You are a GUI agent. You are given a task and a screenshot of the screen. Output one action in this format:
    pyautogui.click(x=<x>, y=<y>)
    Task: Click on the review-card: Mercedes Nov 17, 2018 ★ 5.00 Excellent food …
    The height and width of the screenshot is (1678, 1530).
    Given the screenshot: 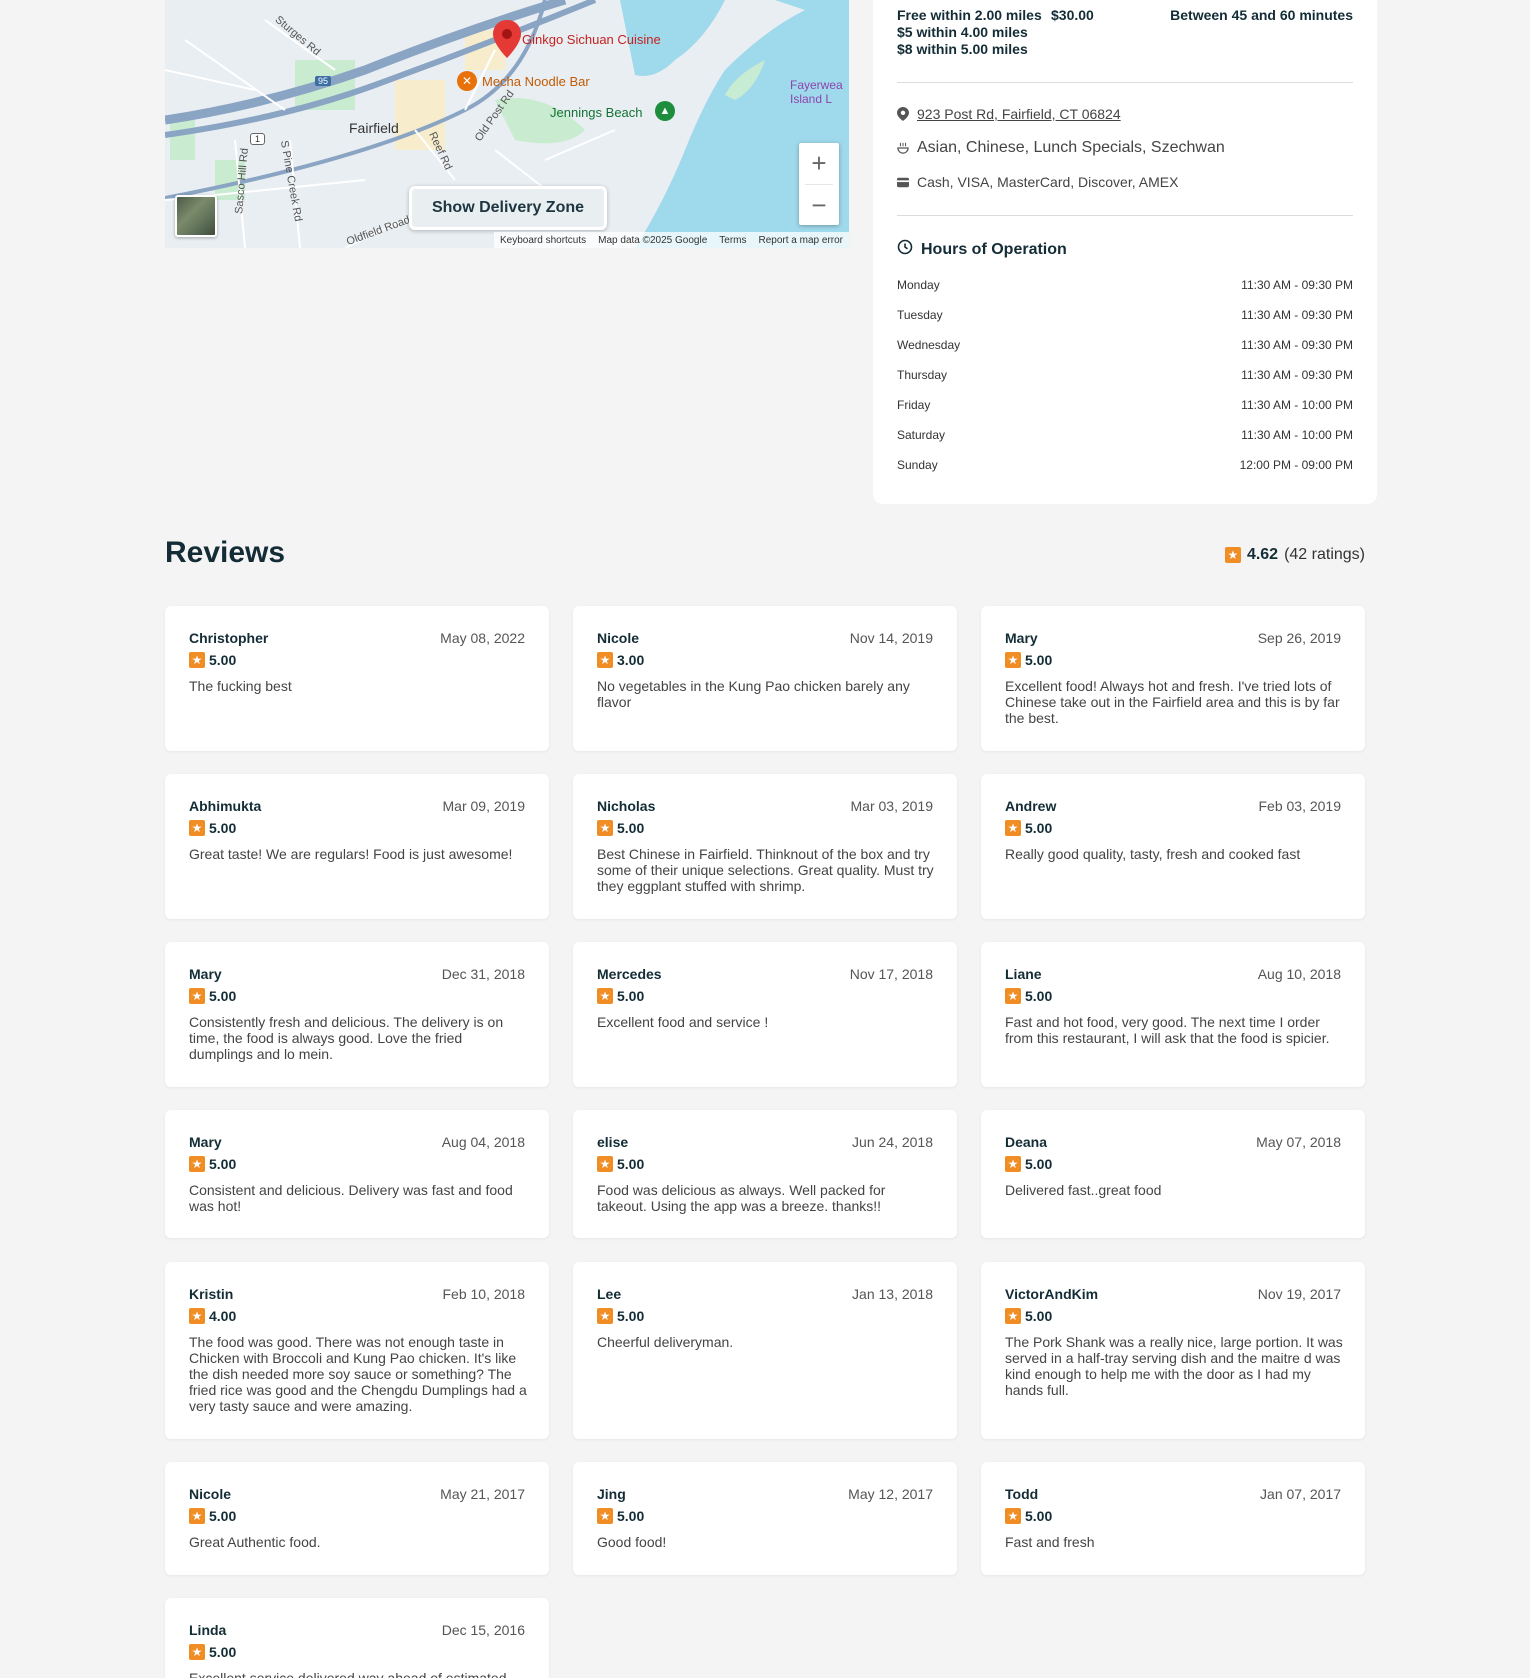 What is the action you would take?
    pyautogui.click(x=765, y=1014)
    